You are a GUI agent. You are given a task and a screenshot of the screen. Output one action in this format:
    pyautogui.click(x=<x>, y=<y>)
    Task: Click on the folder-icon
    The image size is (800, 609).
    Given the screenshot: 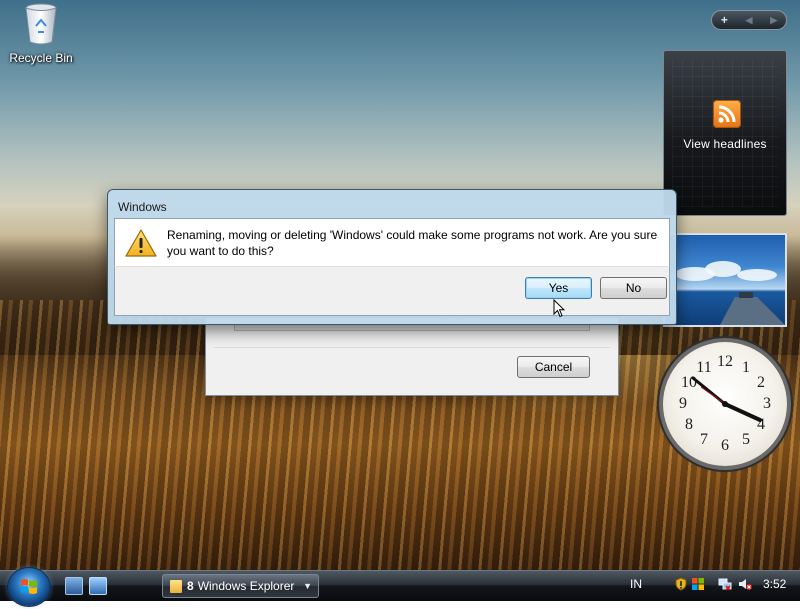 What is the action you would take?
    pyautogui.click(x=176, y=586)
    